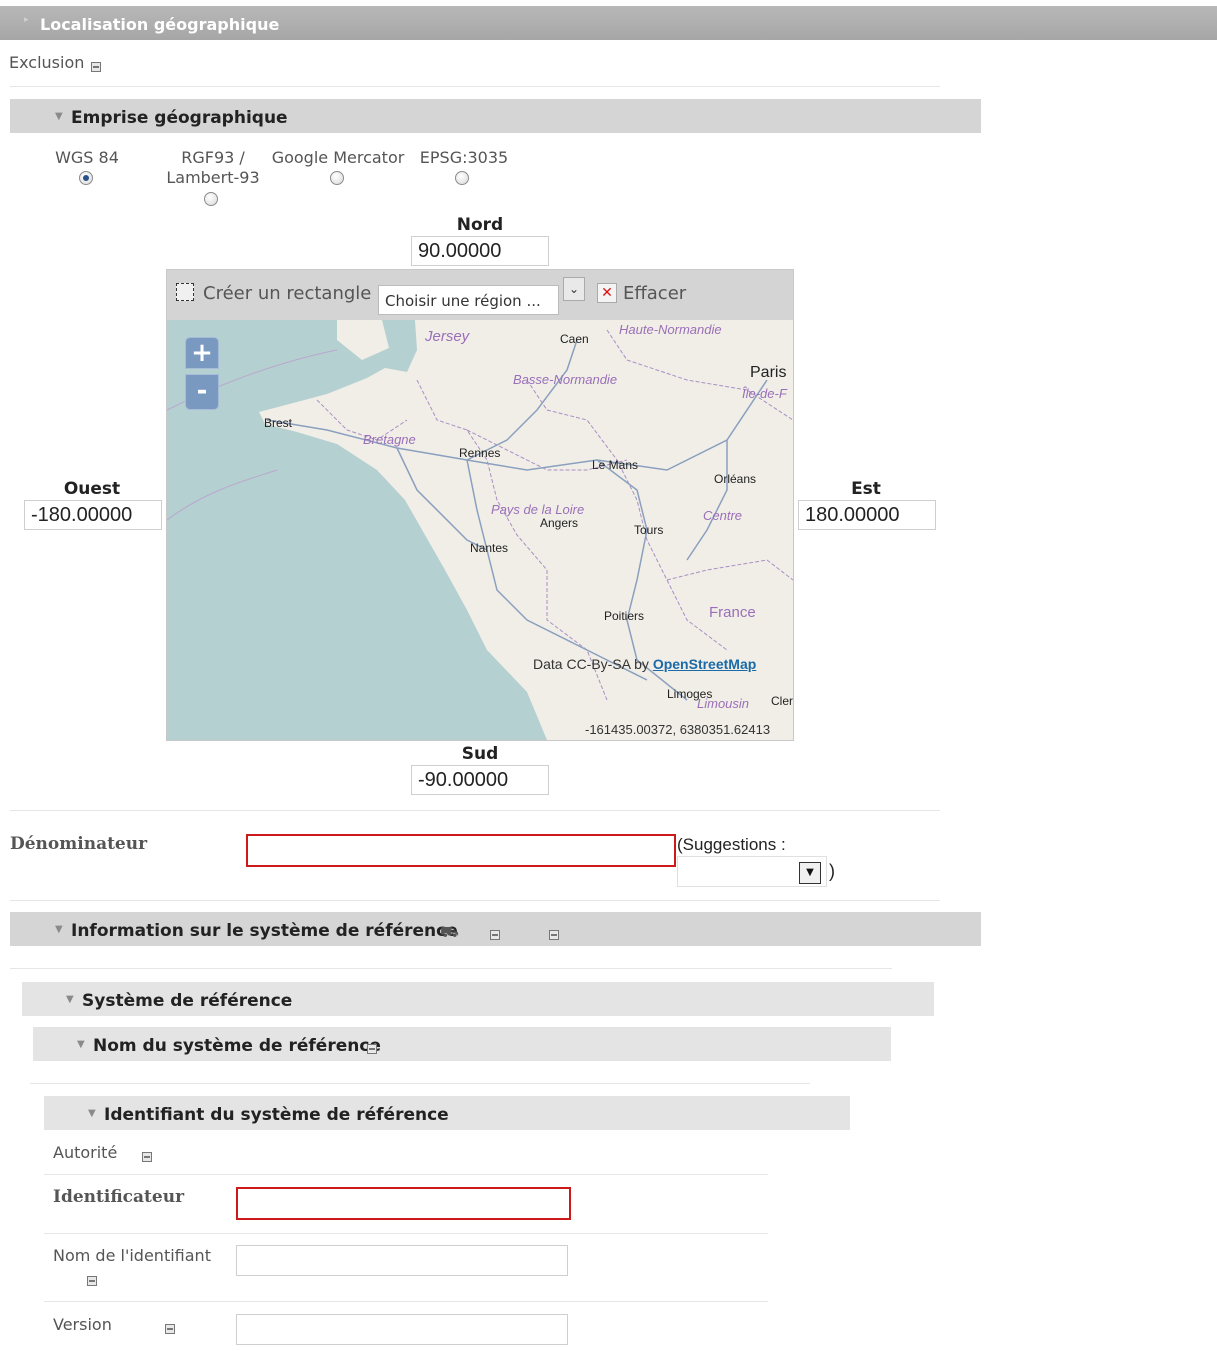 The width and height of the screenshot is (1217, 1351). What do you see at coordinates (211, 199) in the screenshot?
I see `projection-radio-lambert93` at bounding box center [211, 199].